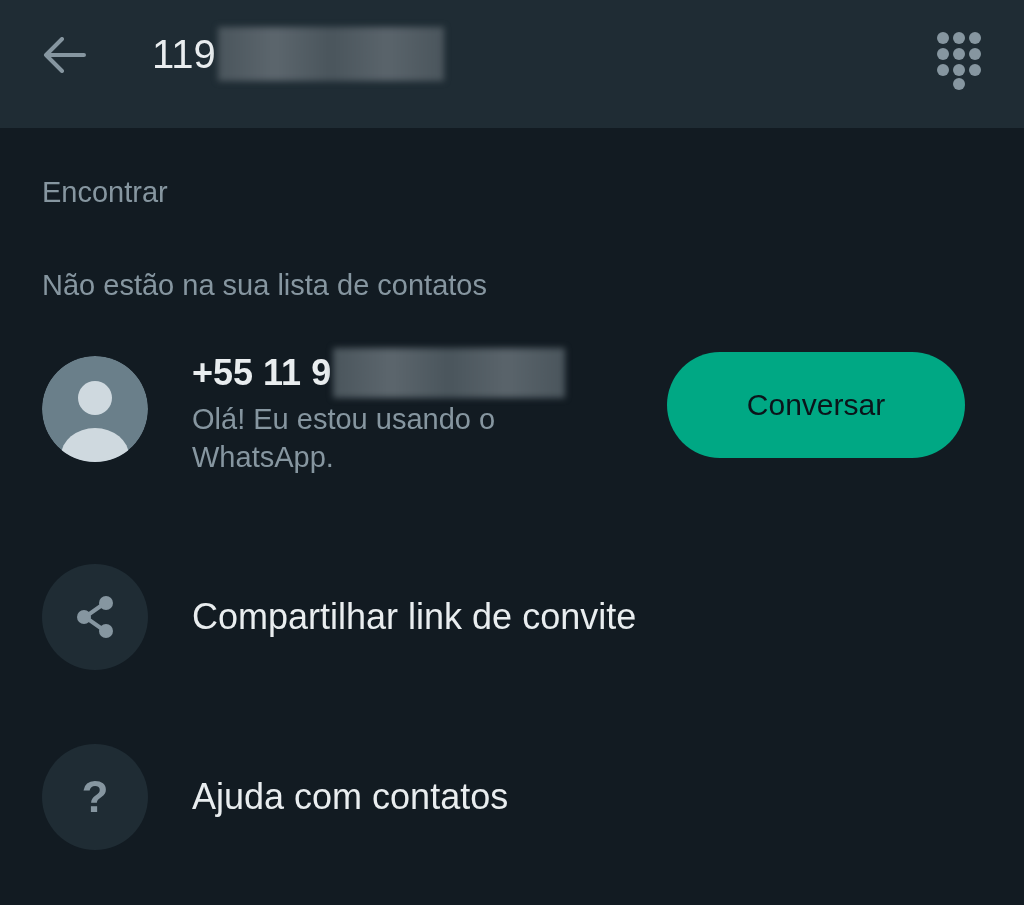  Describe the element at coordinates (95, 409) in the screenshot. I see `avatar-icon` at that location.